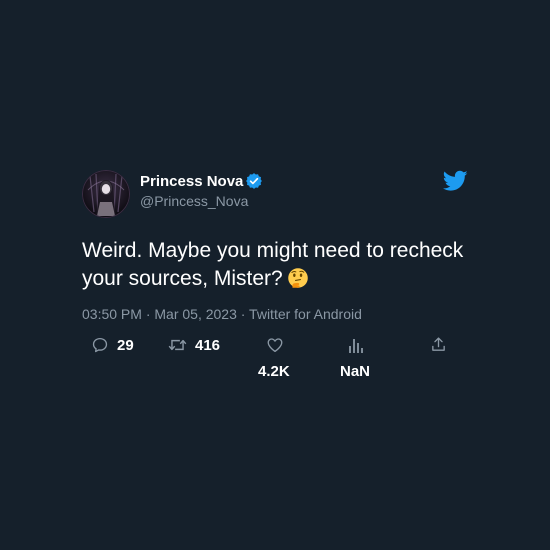  What do you see at coordinates (208, 345) in the screenshot?
I see `retweet-count: 416` at bounding box center [208, 345].